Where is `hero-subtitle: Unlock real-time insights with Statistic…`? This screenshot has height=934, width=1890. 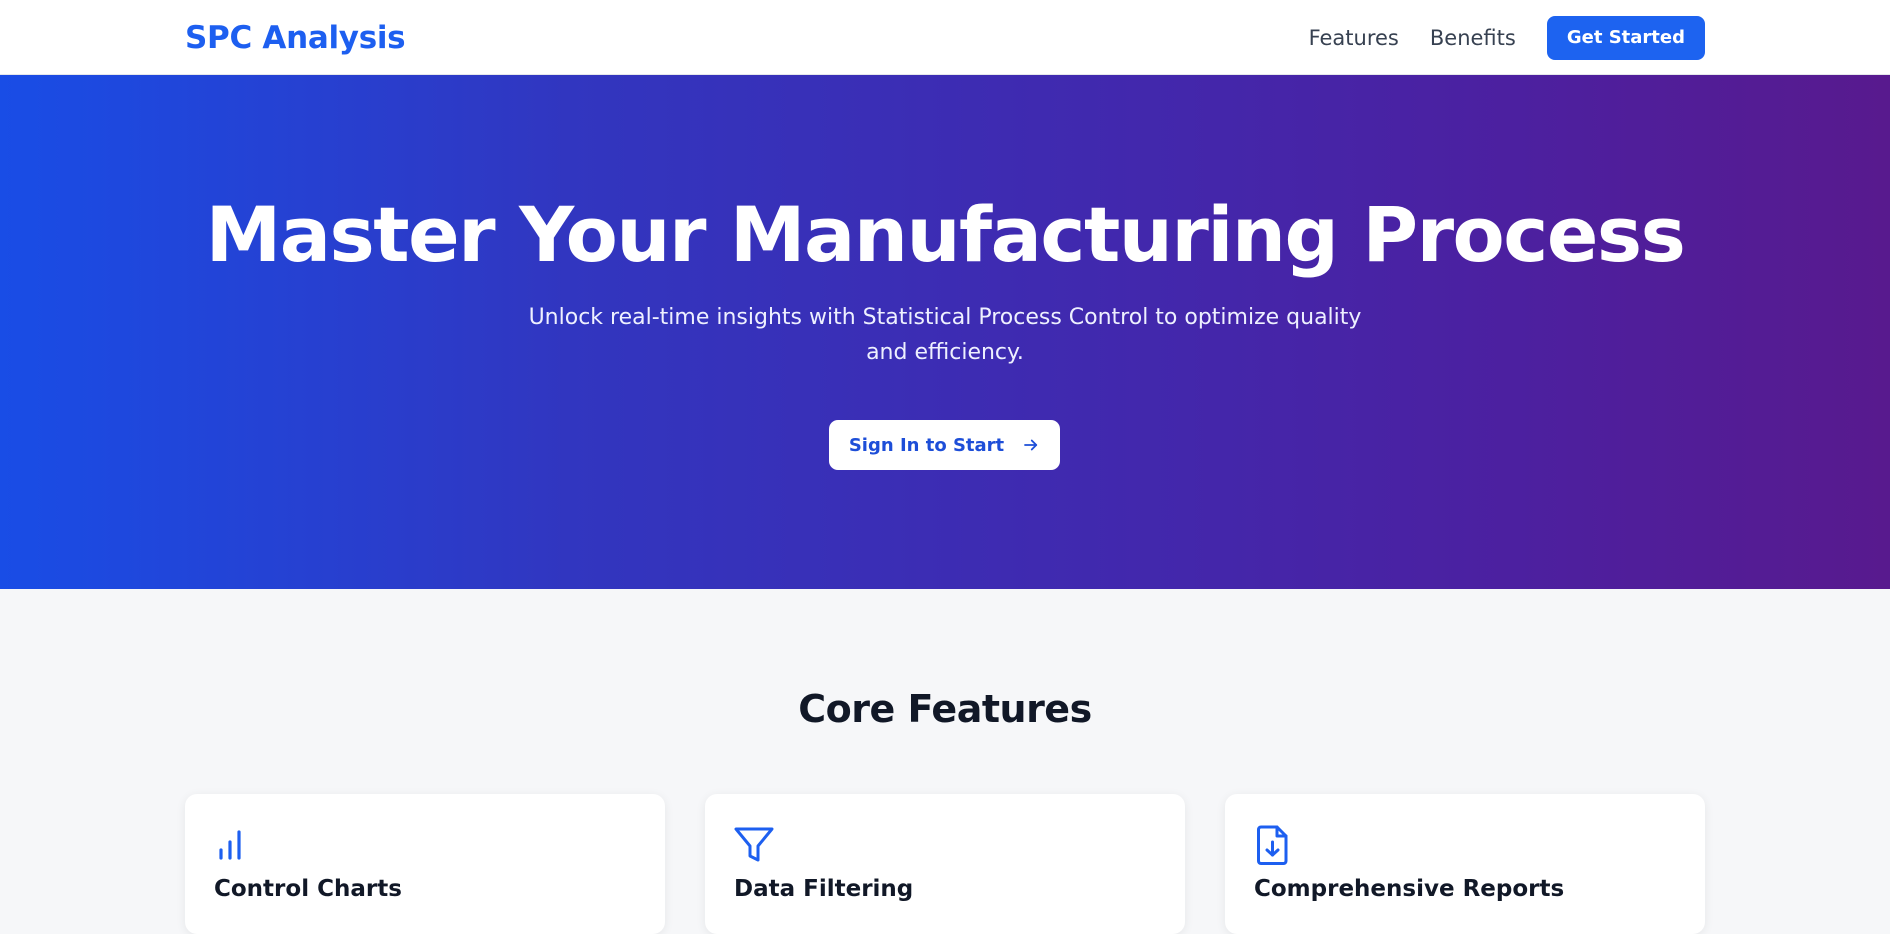
hero-subtitle: Unlock real-time insights with Statistic… is located at coordinates (945, 335).